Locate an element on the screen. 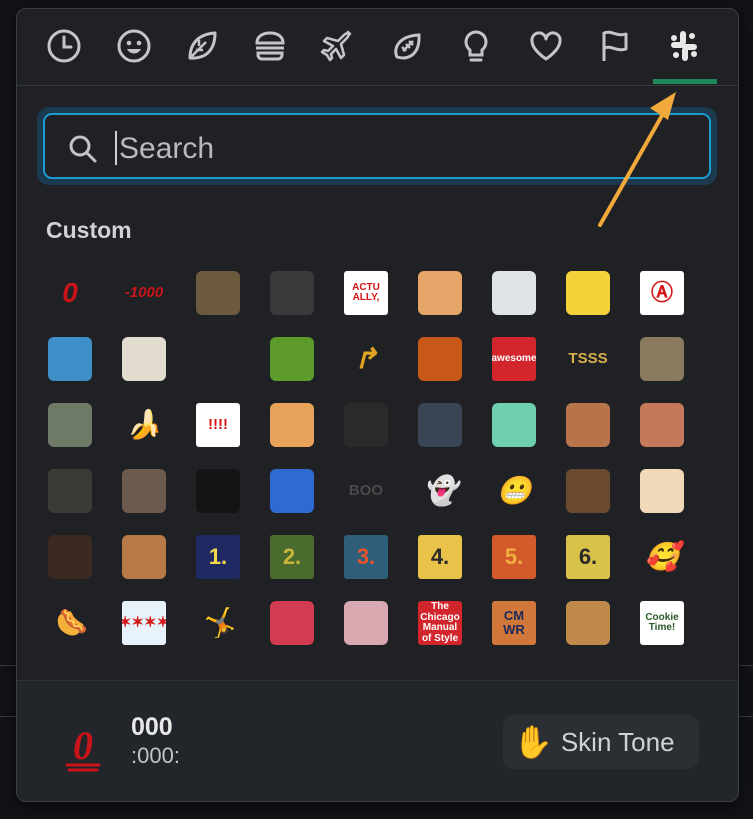  emoji-appa is located at coordinates (144, 359).